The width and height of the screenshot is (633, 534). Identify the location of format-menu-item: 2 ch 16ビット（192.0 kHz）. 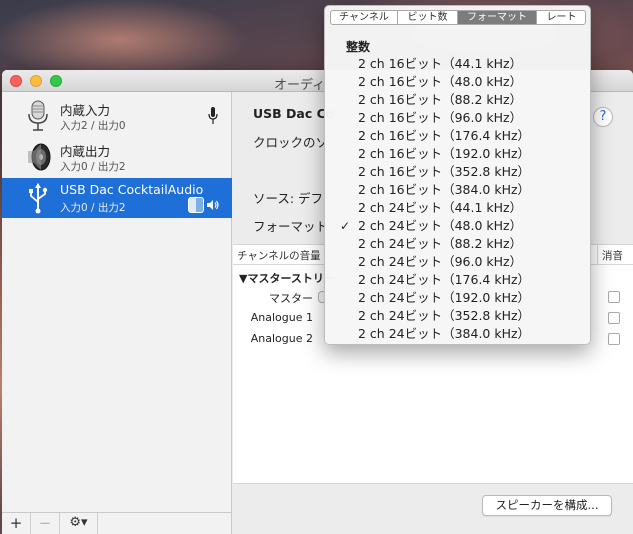
(457, 154).